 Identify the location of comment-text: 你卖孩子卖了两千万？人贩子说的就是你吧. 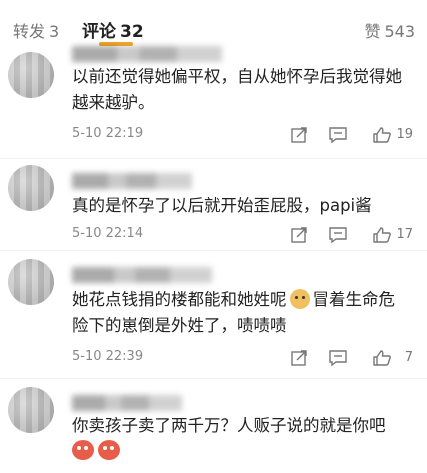
(229, 425).